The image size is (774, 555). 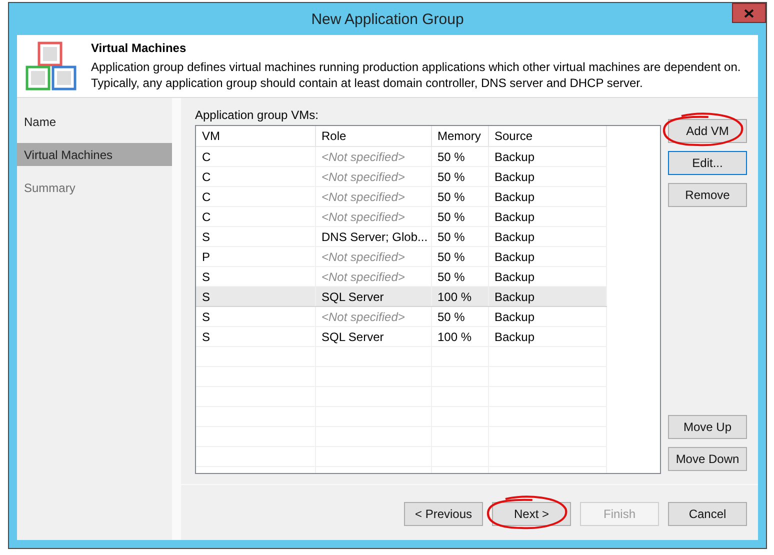 What do you see at coordinates (94, 121) in the screenshot?
I see `step-item: Name` at bounding box center [94, 121].